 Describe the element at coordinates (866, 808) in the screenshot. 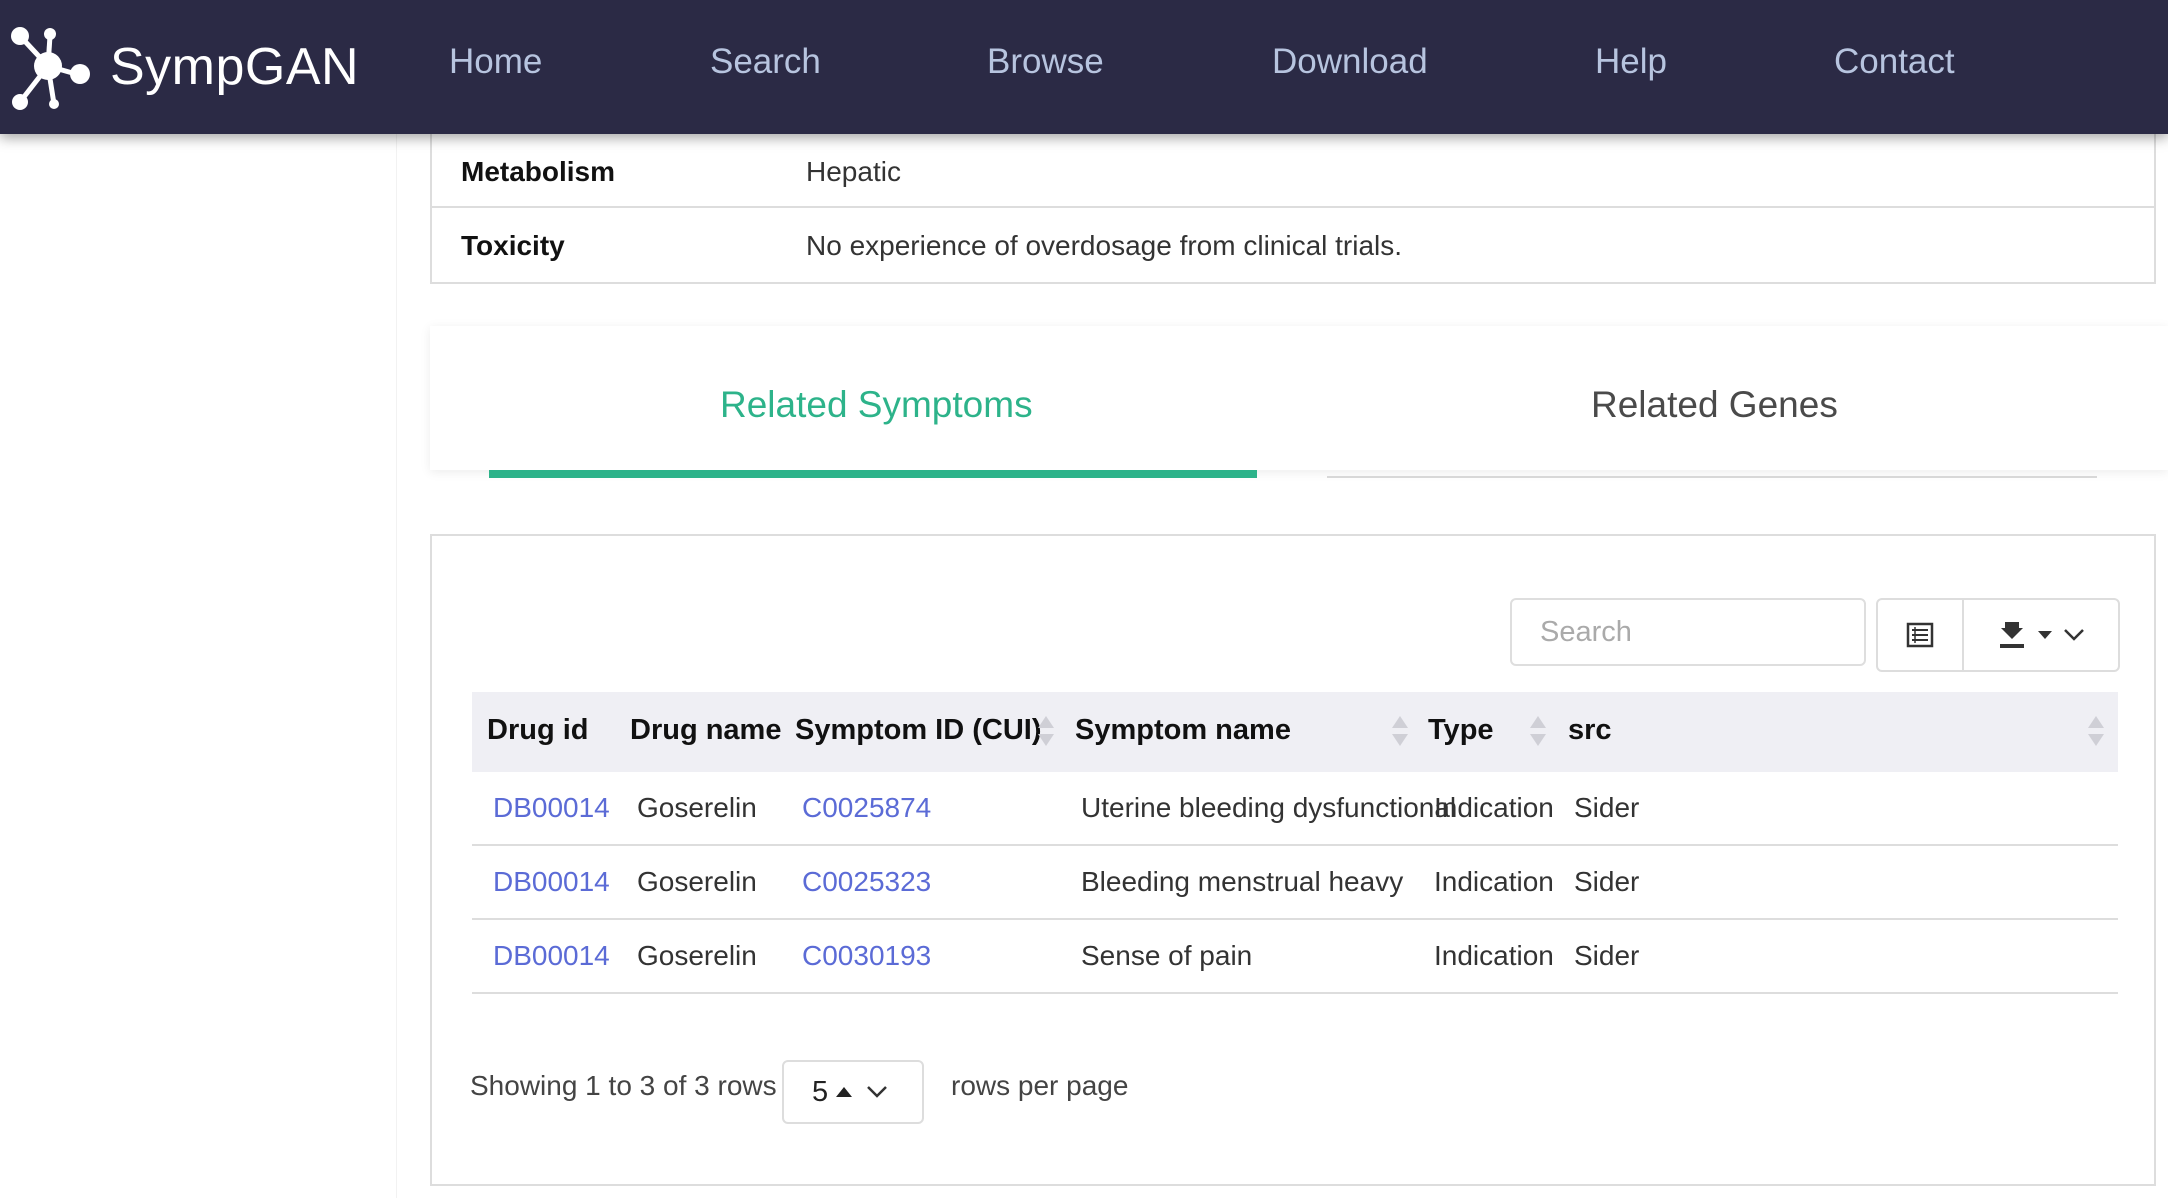

I see `symptom-id-link: C0025874` at that location.